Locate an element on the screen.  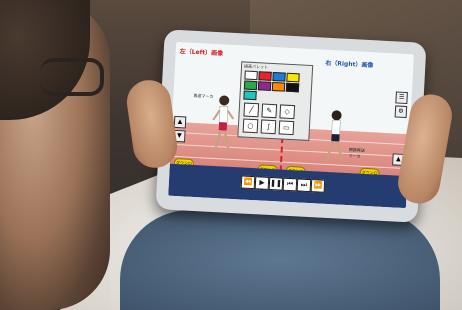
fast-forward-button: ⏩ is located at coordinates (318, 186).